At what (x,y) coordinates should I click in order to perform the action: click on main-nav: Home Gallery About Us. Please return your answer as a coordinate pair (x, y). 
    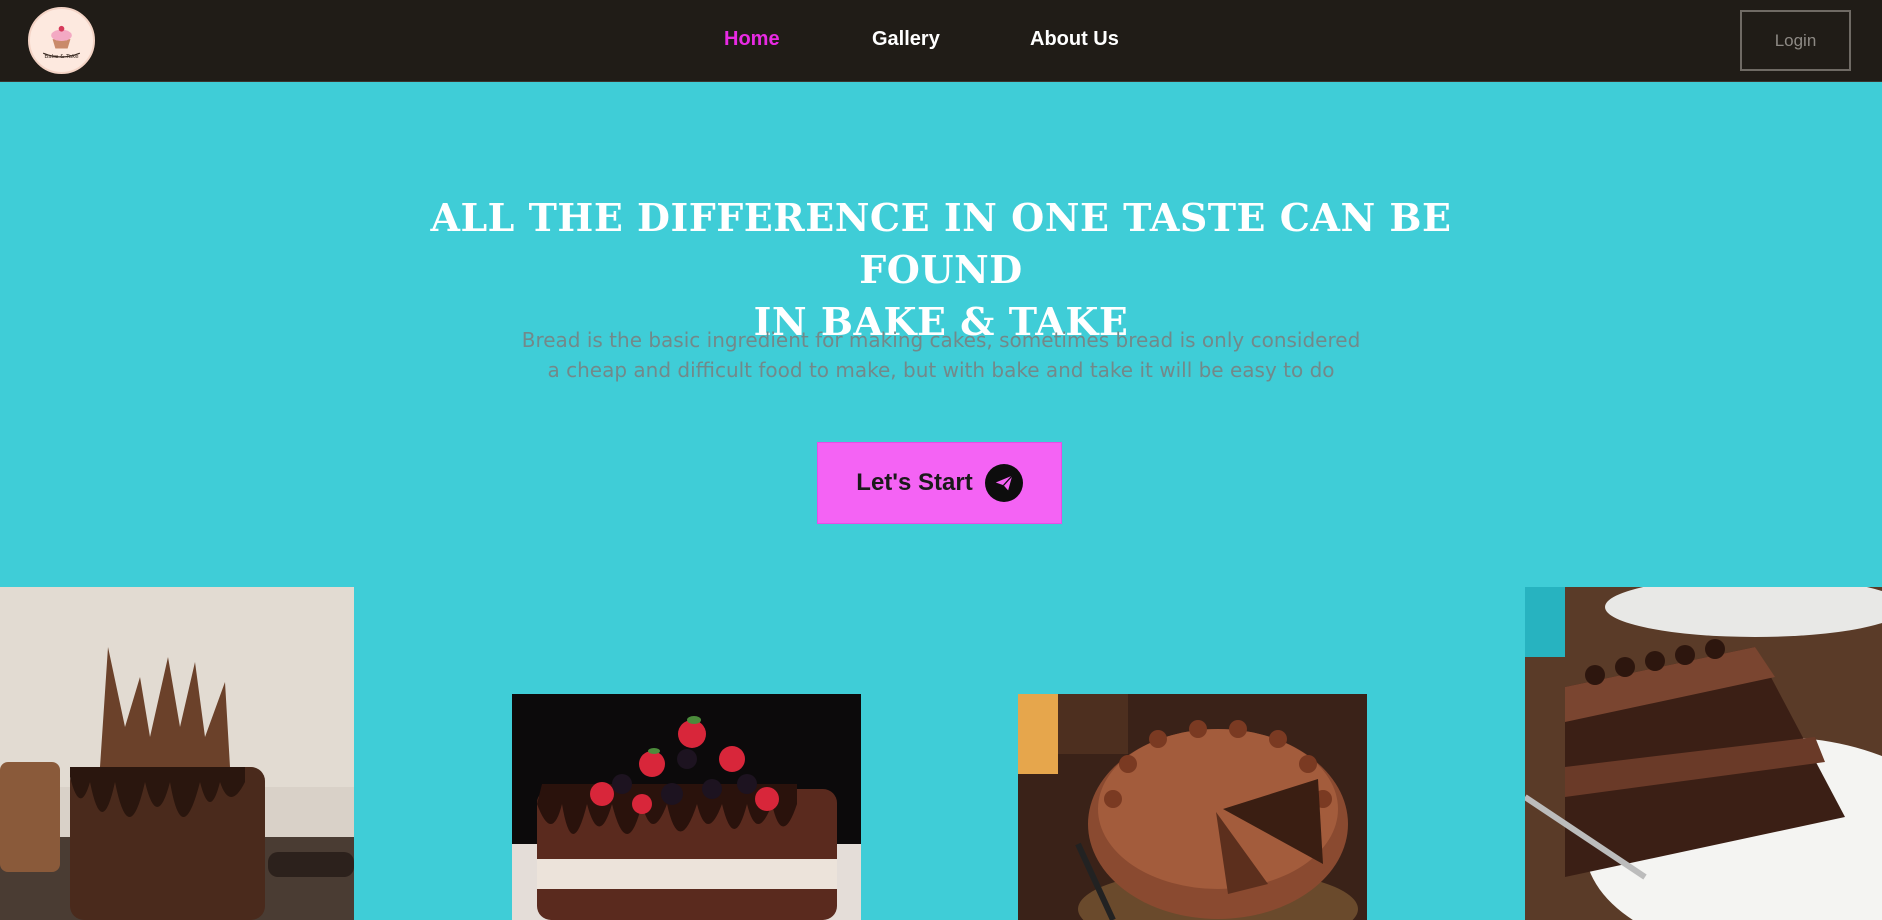
    Looking at the image, I should click on (941, 41).